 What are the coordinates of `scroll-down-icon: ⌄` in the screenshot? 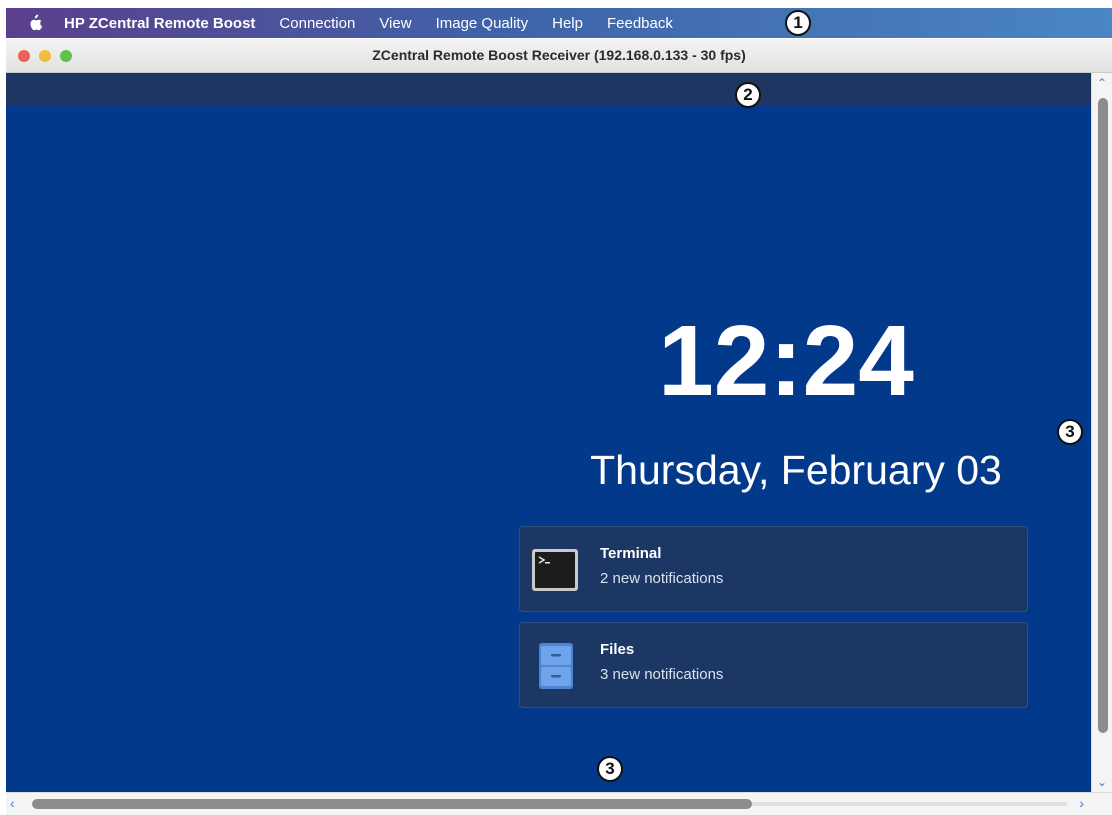 It's located at (1102, 782).